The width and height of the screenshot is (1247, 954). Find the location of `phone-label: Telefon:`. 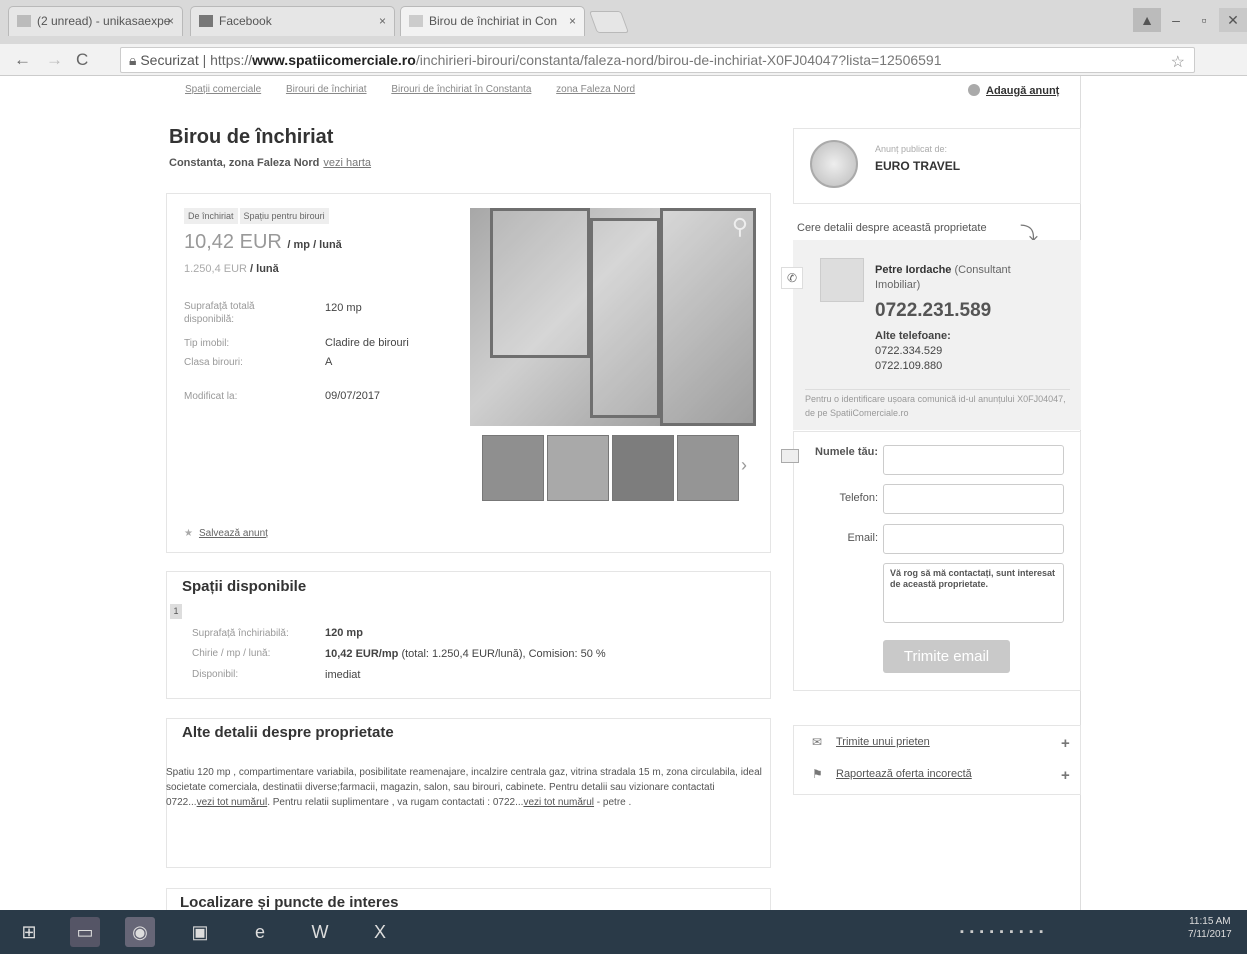

phone-label: Telefon: is located at coordinates (858, 498).